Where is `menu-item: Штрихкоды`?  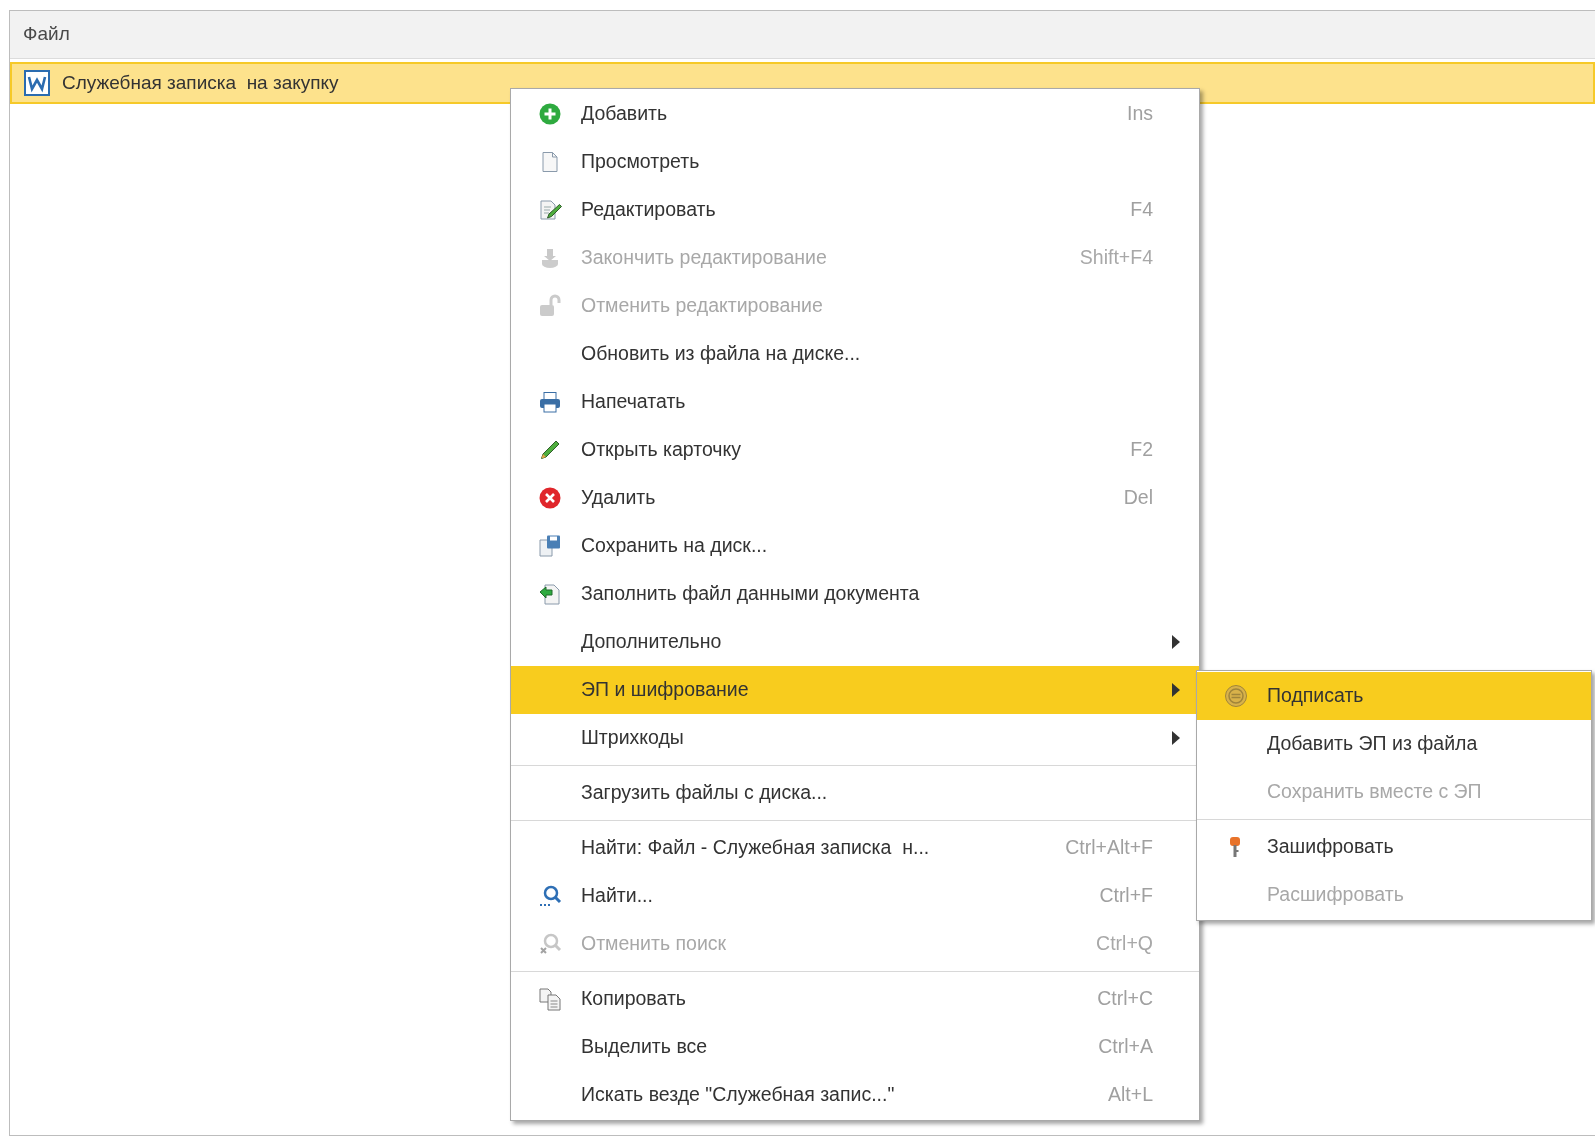 menu-item: Штрихкоды is located at coordinates (855, 738).